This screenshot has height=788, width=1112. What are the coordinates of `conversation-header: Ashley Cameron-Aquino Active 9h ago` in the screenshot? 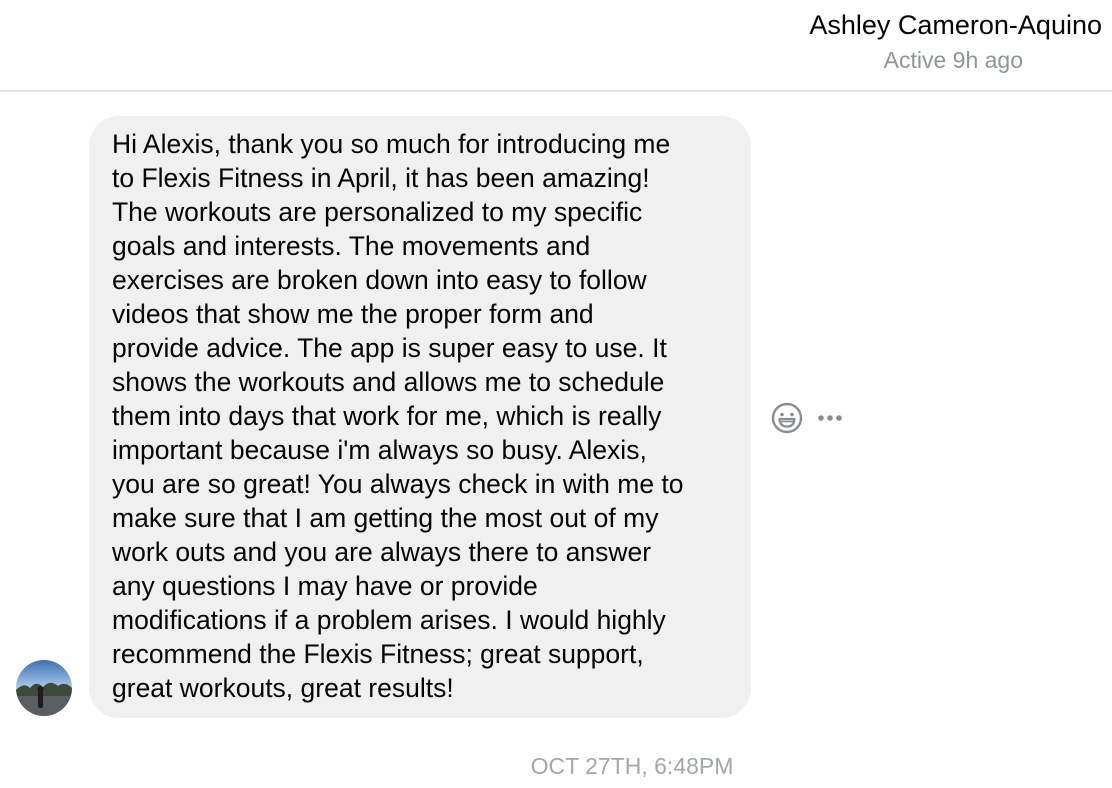 It's located at (556, 46).